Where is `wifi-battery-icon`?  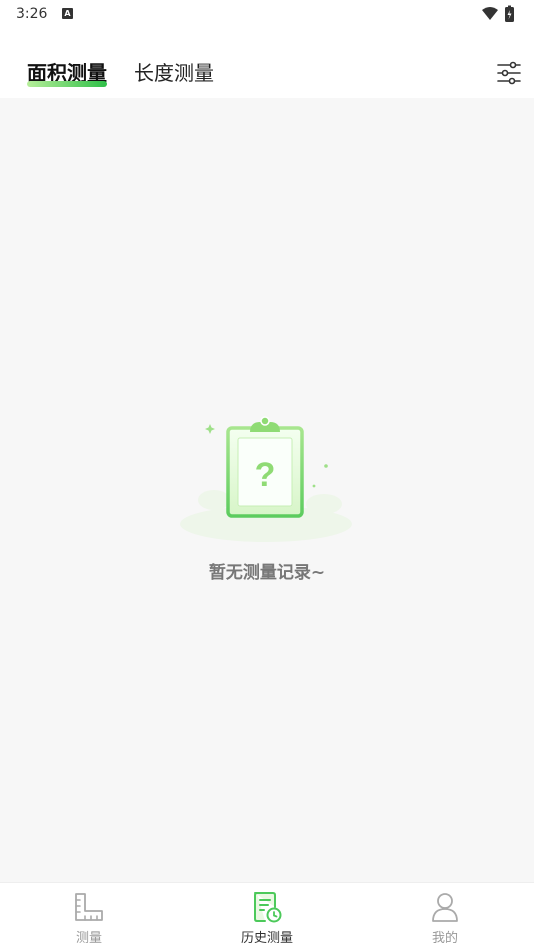
wifi-battery-icon is located at coordinates (498, 13).